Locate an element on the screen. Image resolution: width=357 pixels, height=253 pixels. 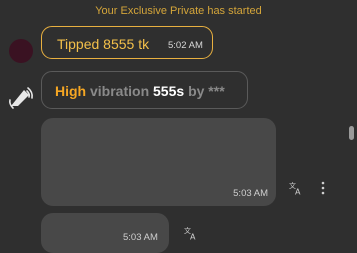
vibration-by: by is located at coordinates (196, 91).